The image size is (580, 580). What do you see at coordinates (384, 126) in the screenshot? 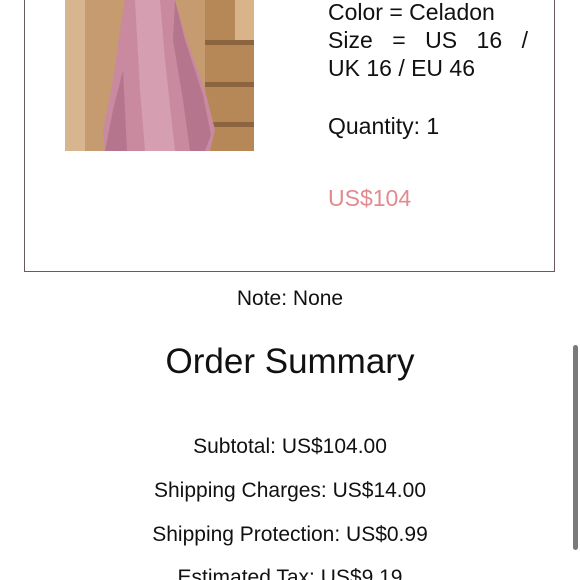
I see `quantity-label: Quantity: 1` at bounding box center [384, 126].